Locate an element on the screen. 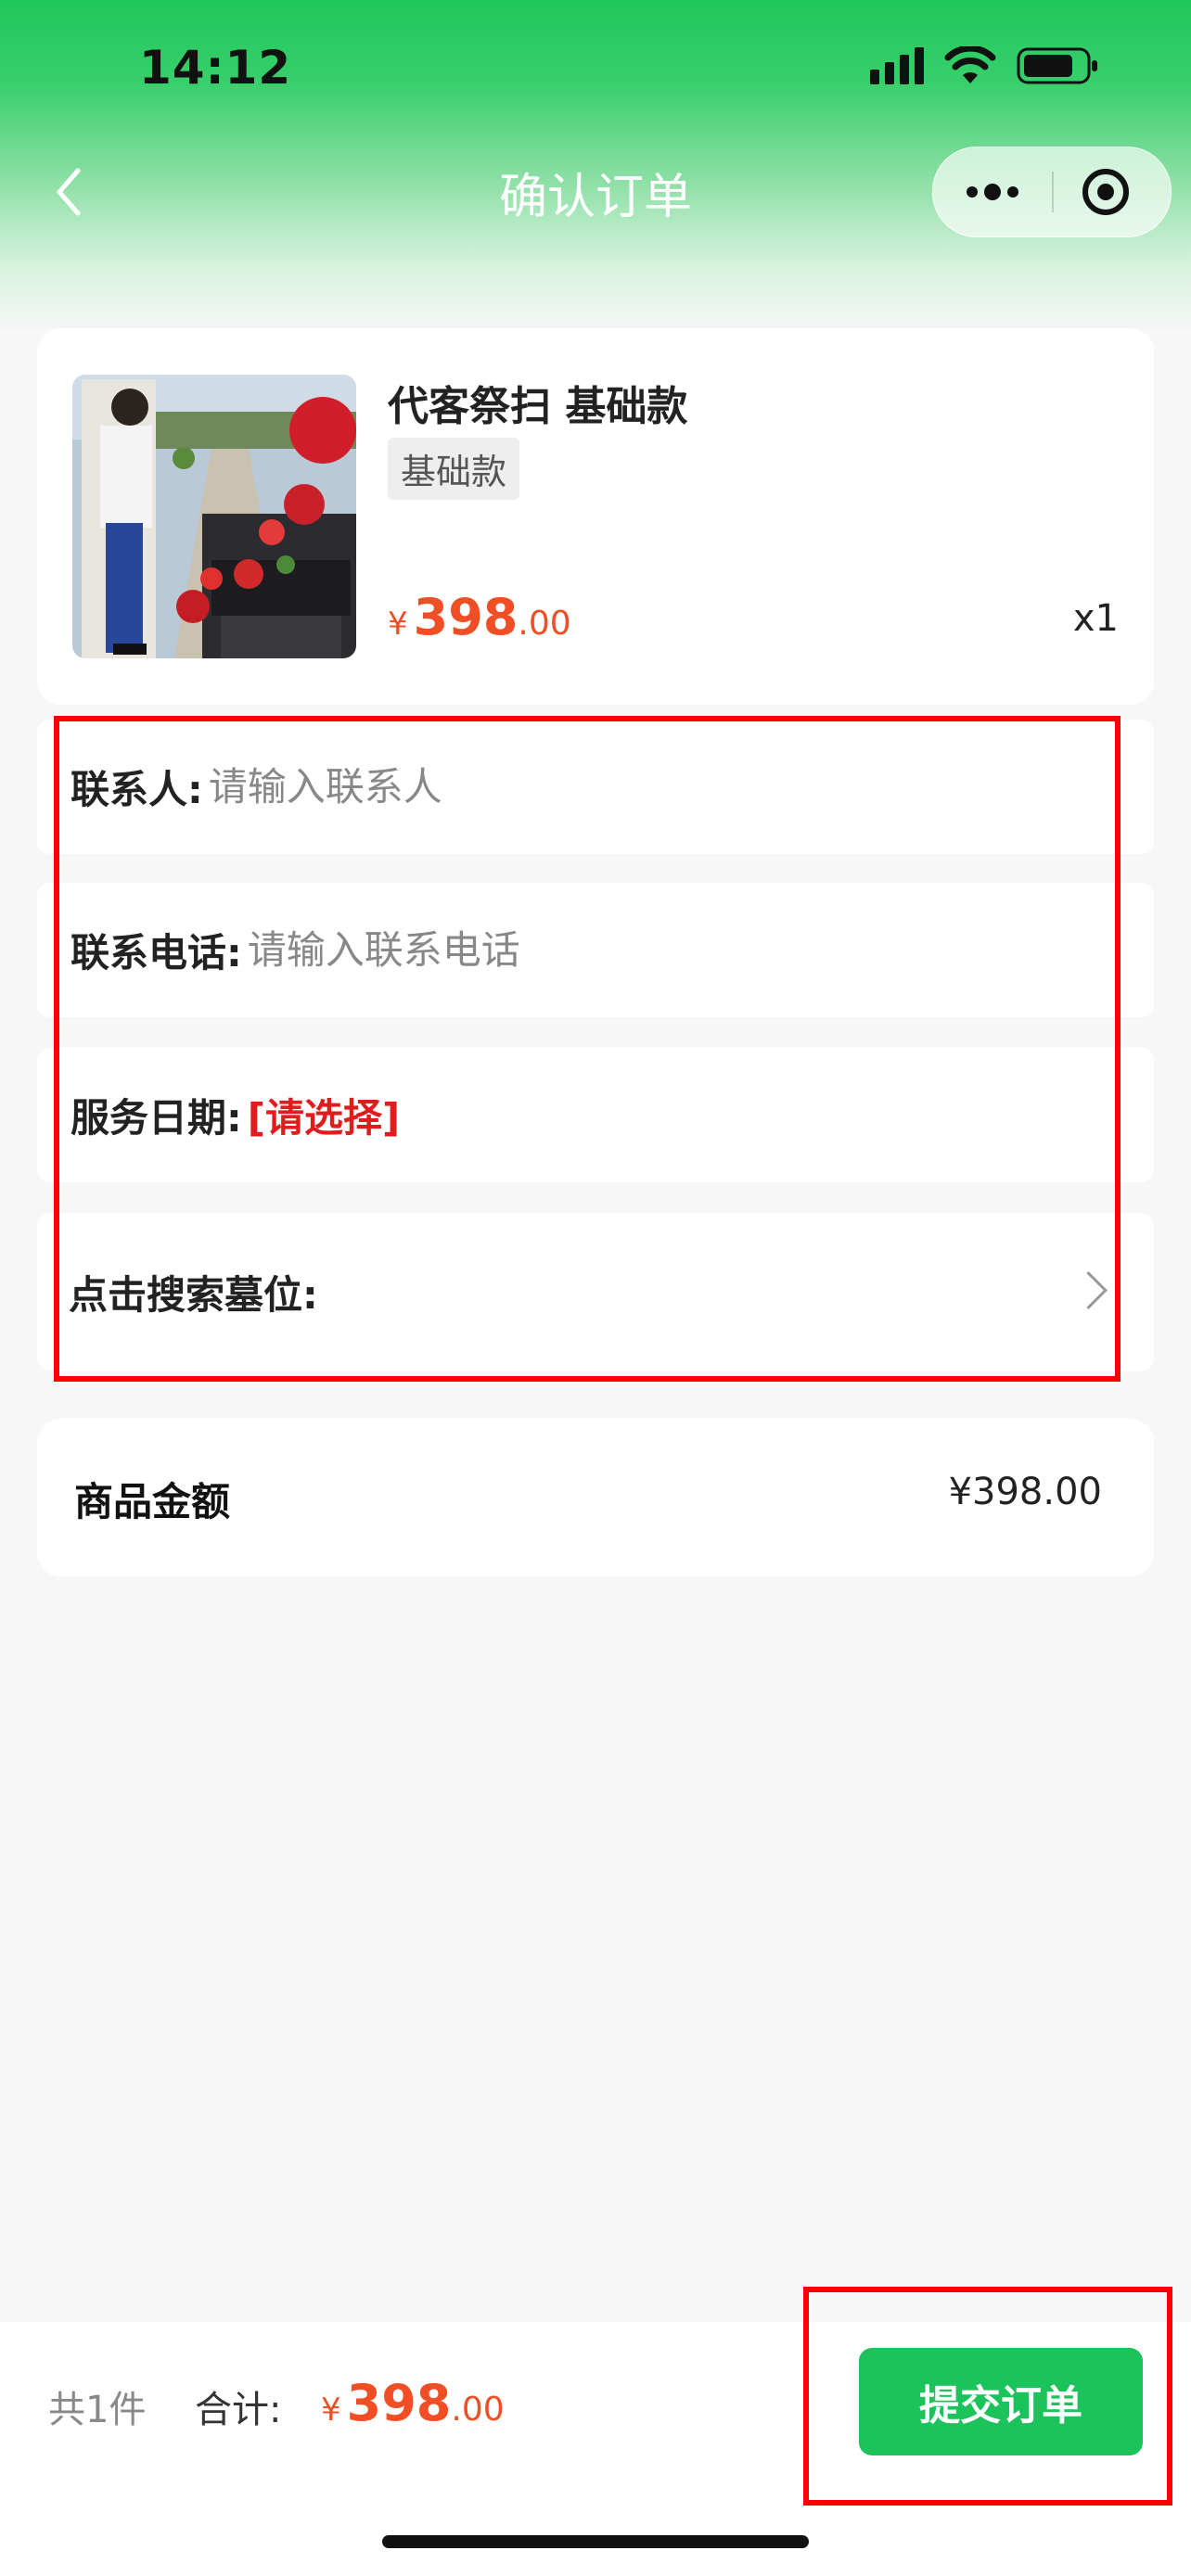  product-name: 代客祭扫 基础款 is located at coordinates (538, 406).